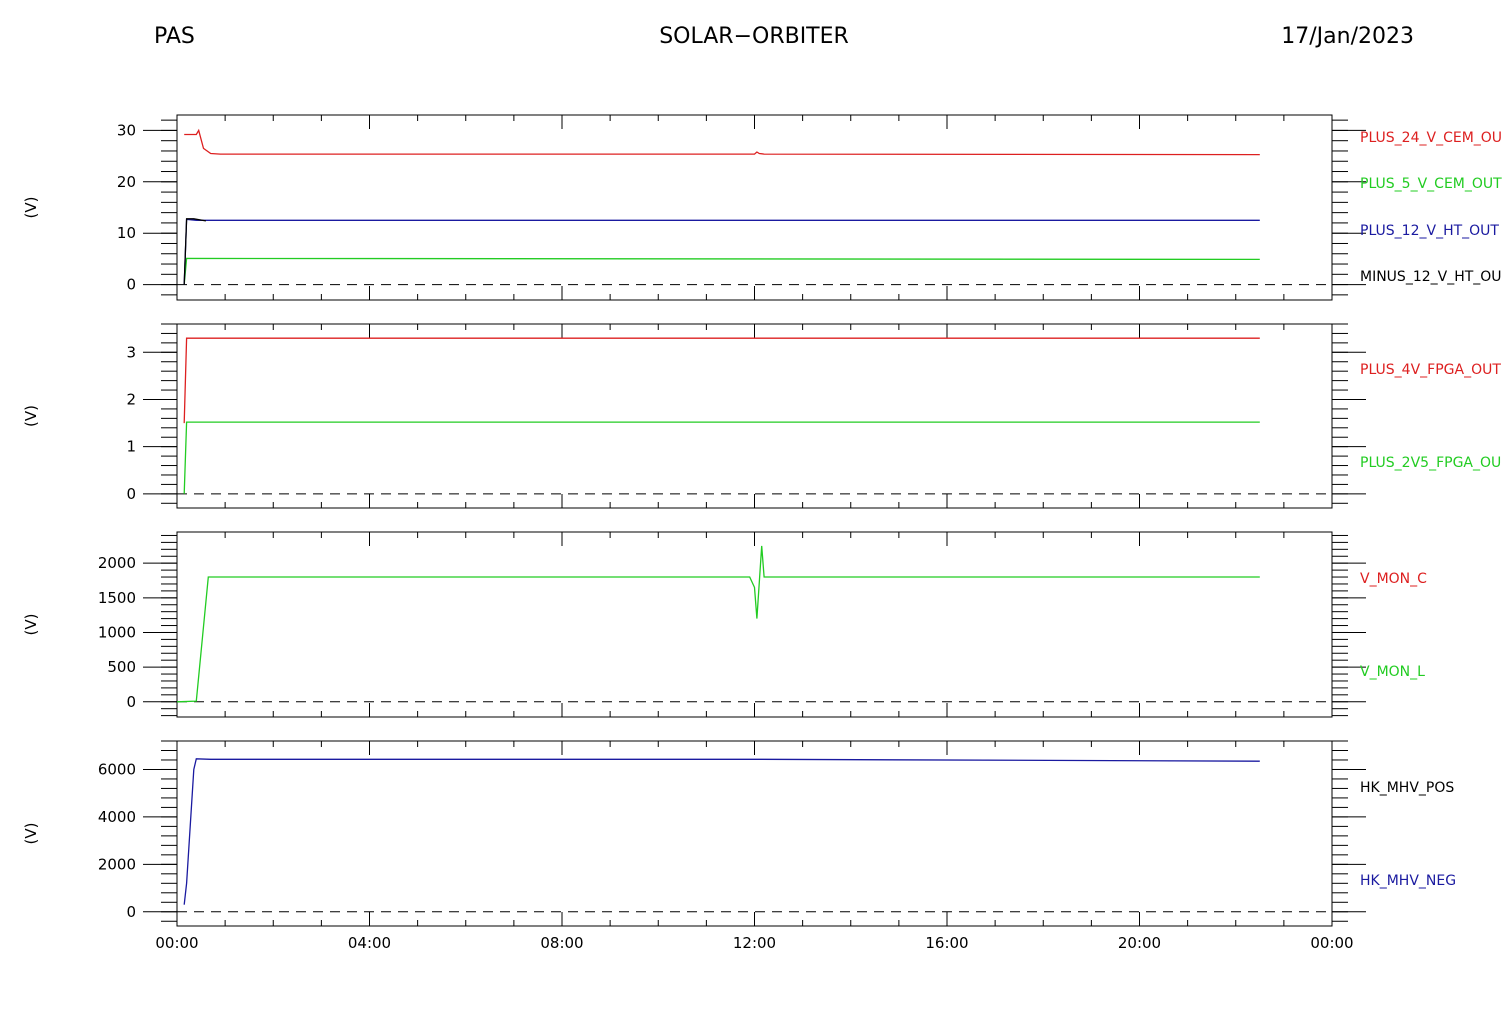 This screenshot has height=1020, width=1512. What do you see at coordinates (1408, 881) in the screenshot?
I see `legend-entry: HK_MHV_NEG` at bounding box center [1408, 881].